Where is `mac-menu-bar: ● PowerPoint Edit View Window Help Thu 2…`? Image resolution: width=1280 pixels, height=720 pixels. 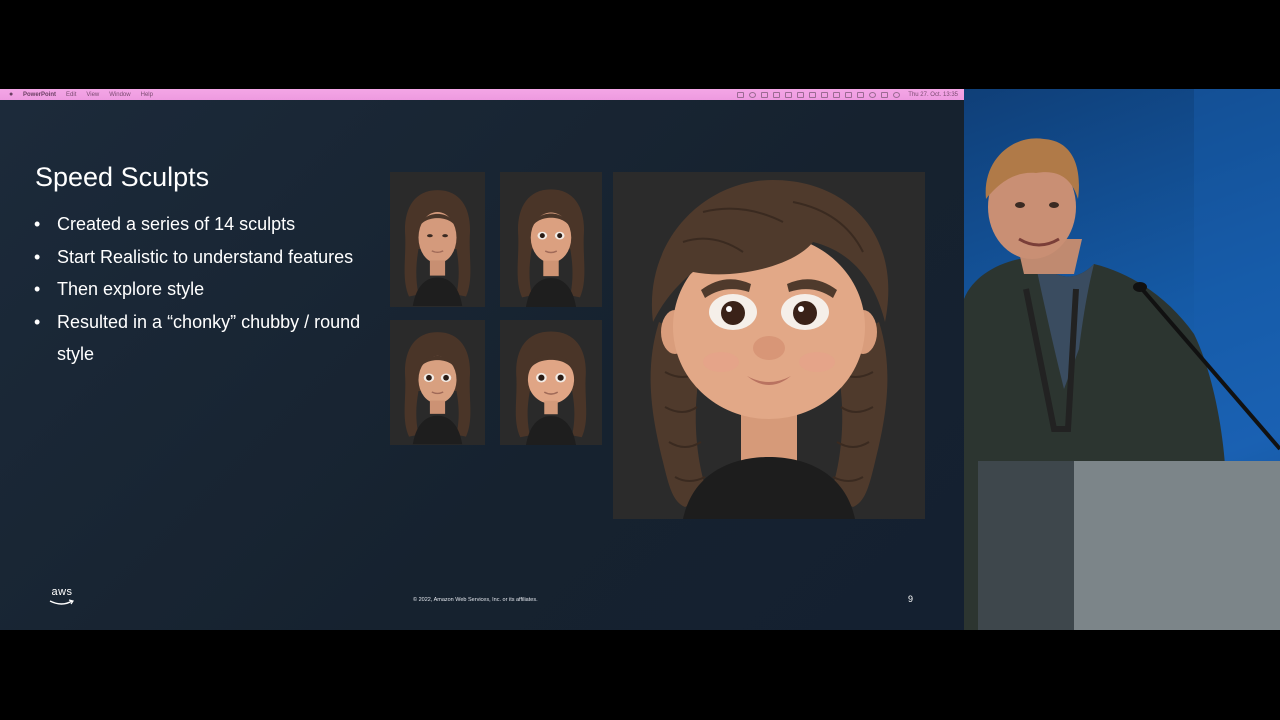 mac-menu-bar: ● PowerPoint Edit View Window Help Thu 2… is located at coordinates (482, 94).